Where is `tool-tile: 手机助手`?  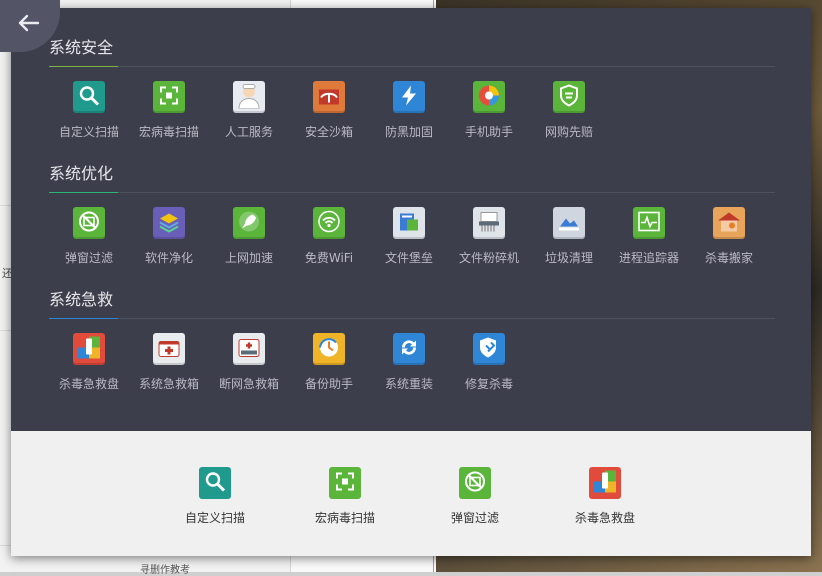
tool-tile: 手机助手 is located at coordinates (489, 116).